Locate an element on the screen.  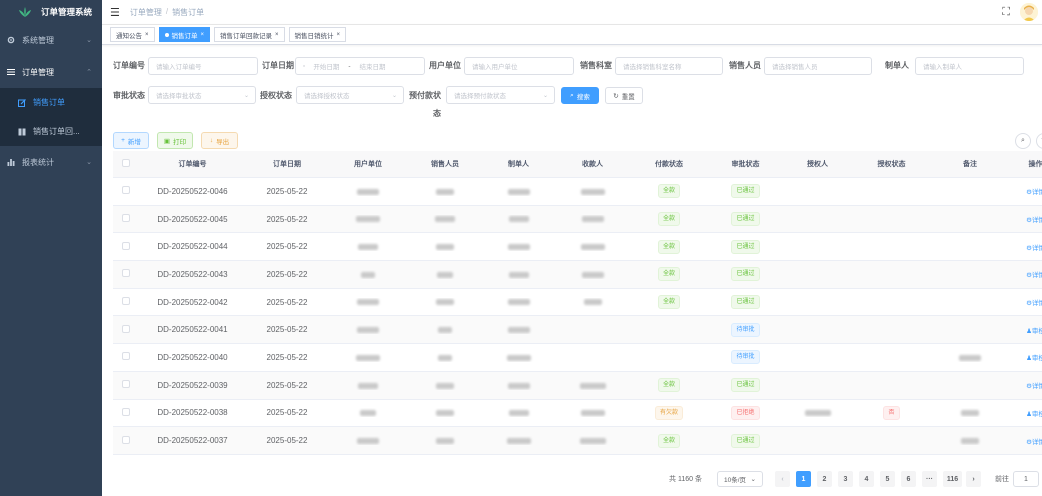
sales-person-select: 请选择销售人员 is located at coordinates (818, 66).